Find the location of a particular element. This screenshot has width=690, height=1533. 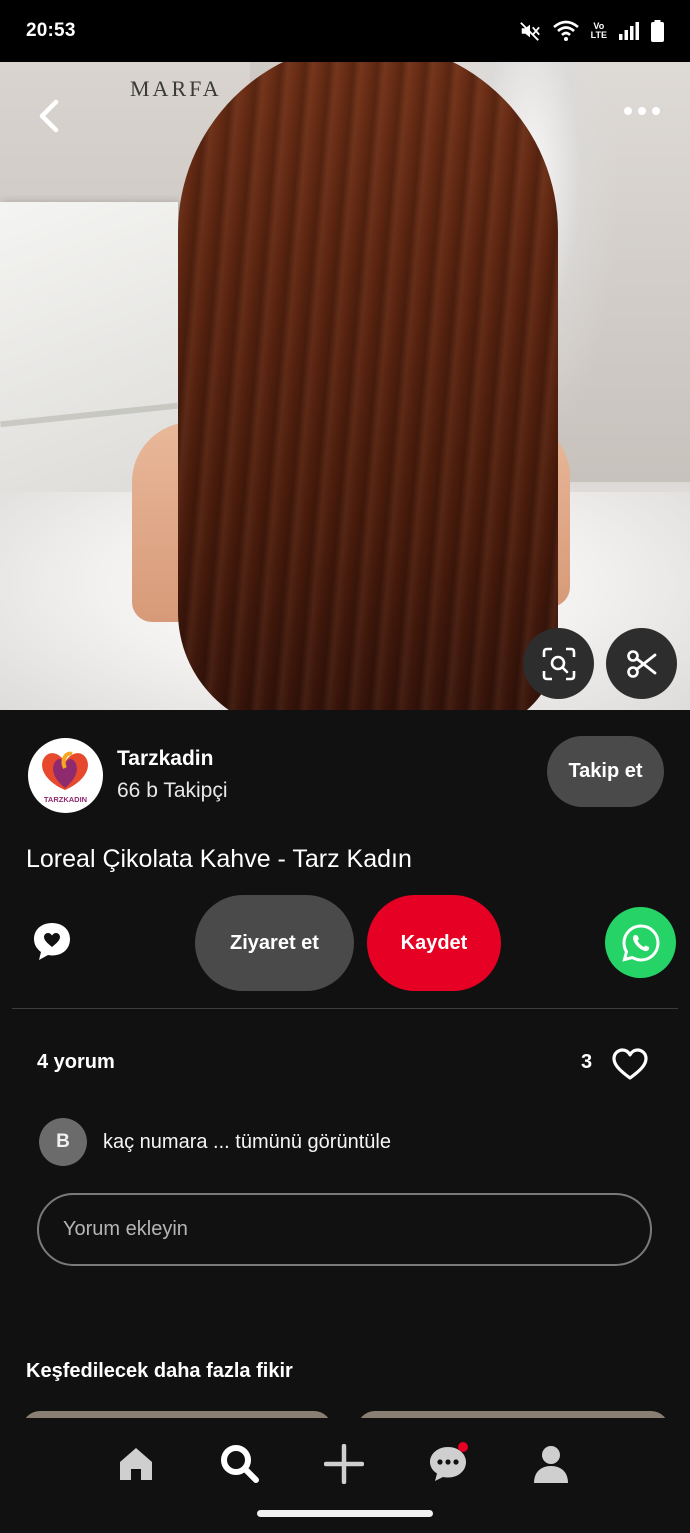

status-bar: 20:53 Vo LTE is located at coordinates (345, 31).